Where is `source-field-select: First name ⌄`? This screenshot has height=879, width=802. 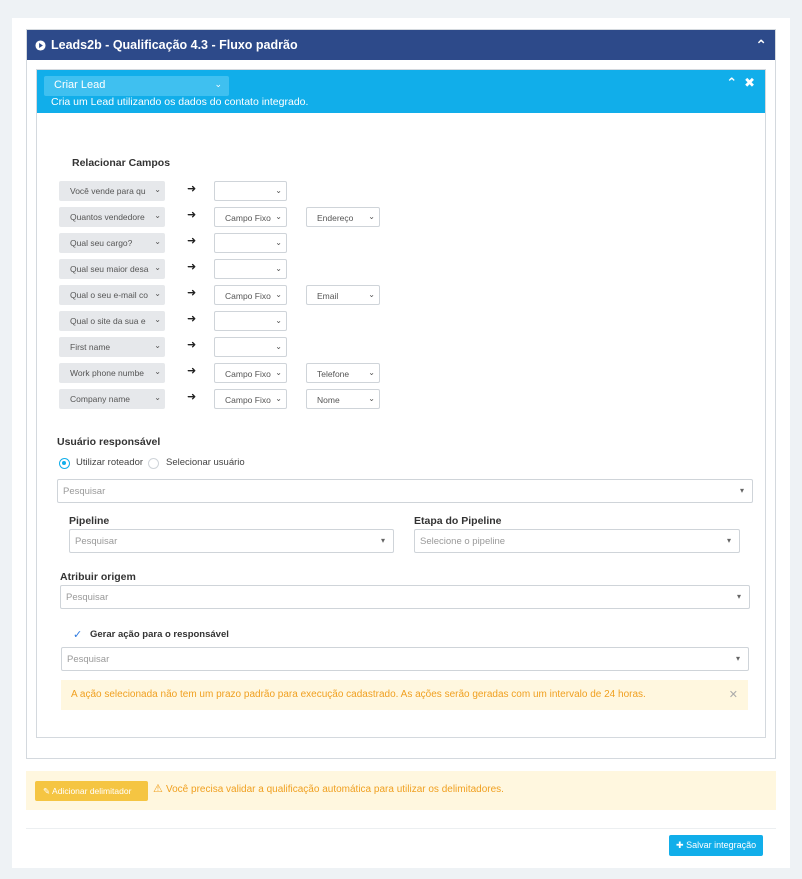
source-field-select: First name ⌄ is located at coordinates (112, 347).